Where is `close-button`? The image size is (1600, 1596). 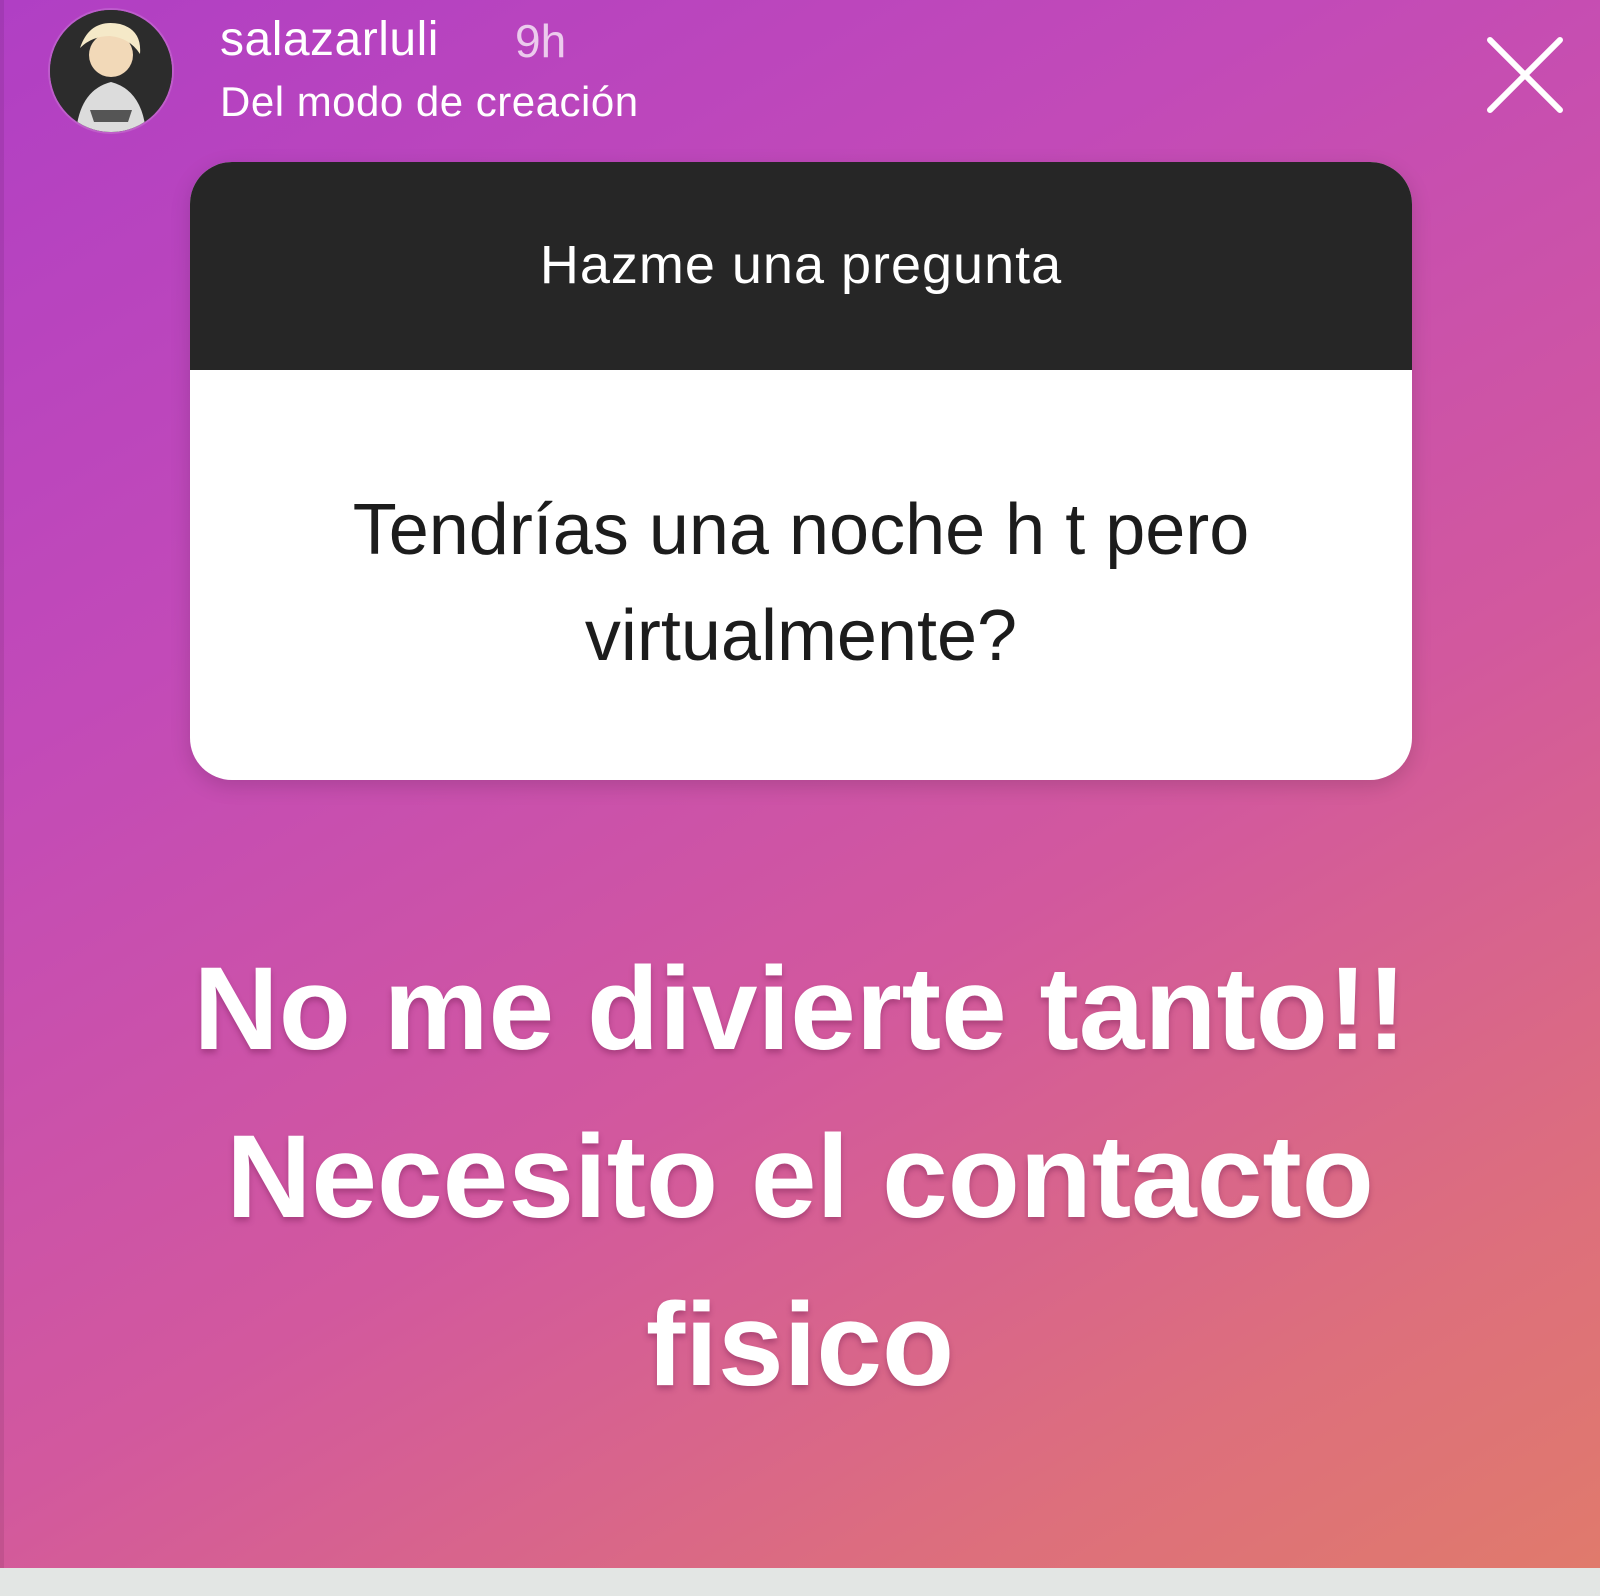 close-button is located at coordinates (1525, 75).